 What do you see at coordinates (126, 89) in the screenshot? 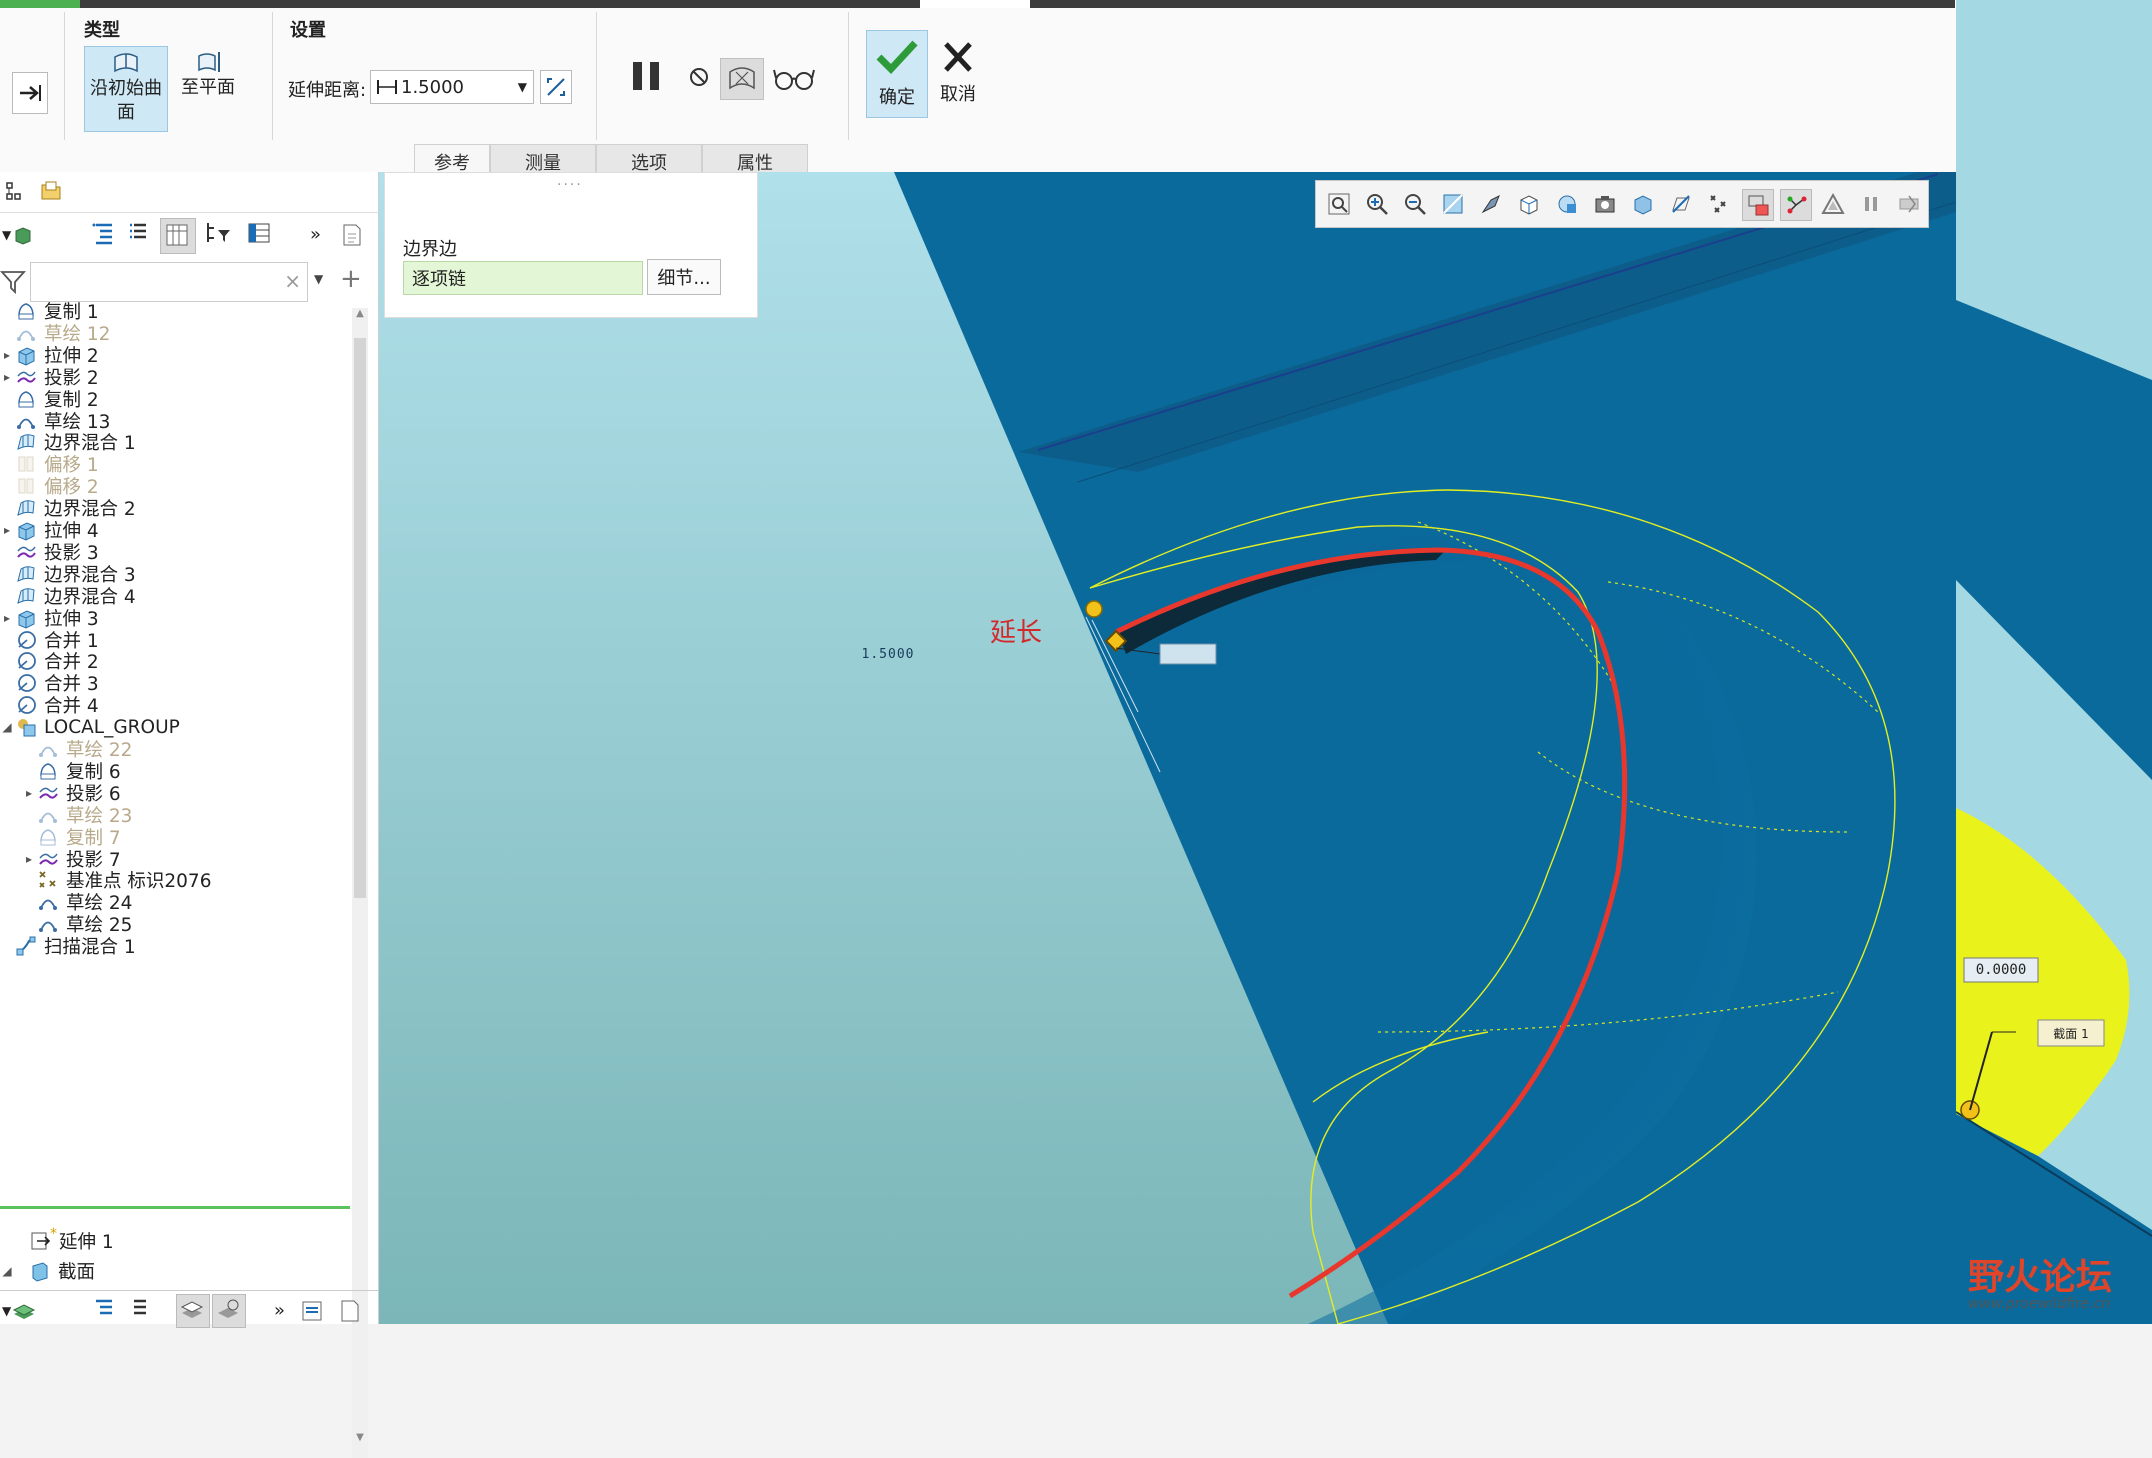
I see `along-initial-surface-button: 沿初始曲面` at bounding box center [126, 89].